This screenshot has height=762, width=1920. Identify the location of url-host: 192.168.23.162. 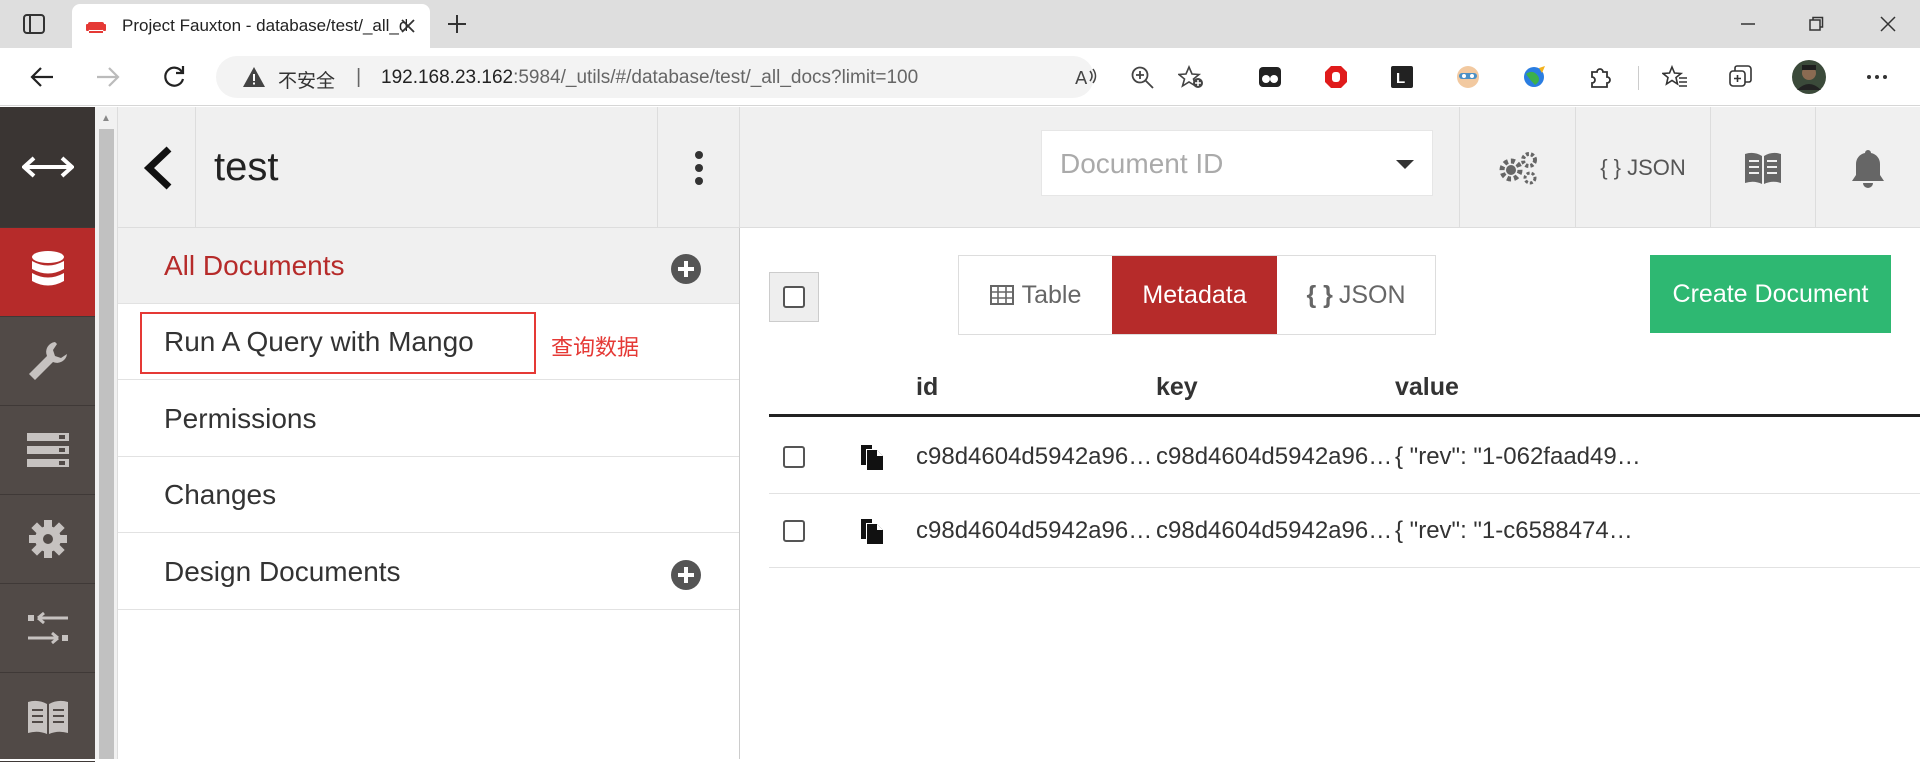
(447, 77).